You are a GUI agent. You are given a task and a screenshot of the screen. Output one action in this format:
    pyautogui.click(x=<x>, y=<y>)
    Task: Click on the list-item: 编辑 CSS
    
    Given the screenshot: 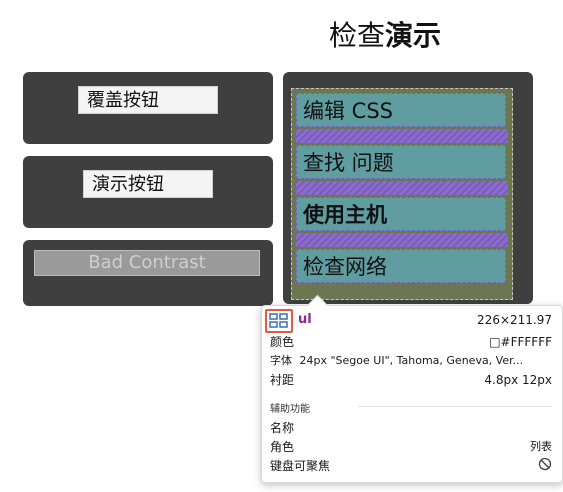 What is the action you would take?
    pyautogui.click(x=401, y=110)
    